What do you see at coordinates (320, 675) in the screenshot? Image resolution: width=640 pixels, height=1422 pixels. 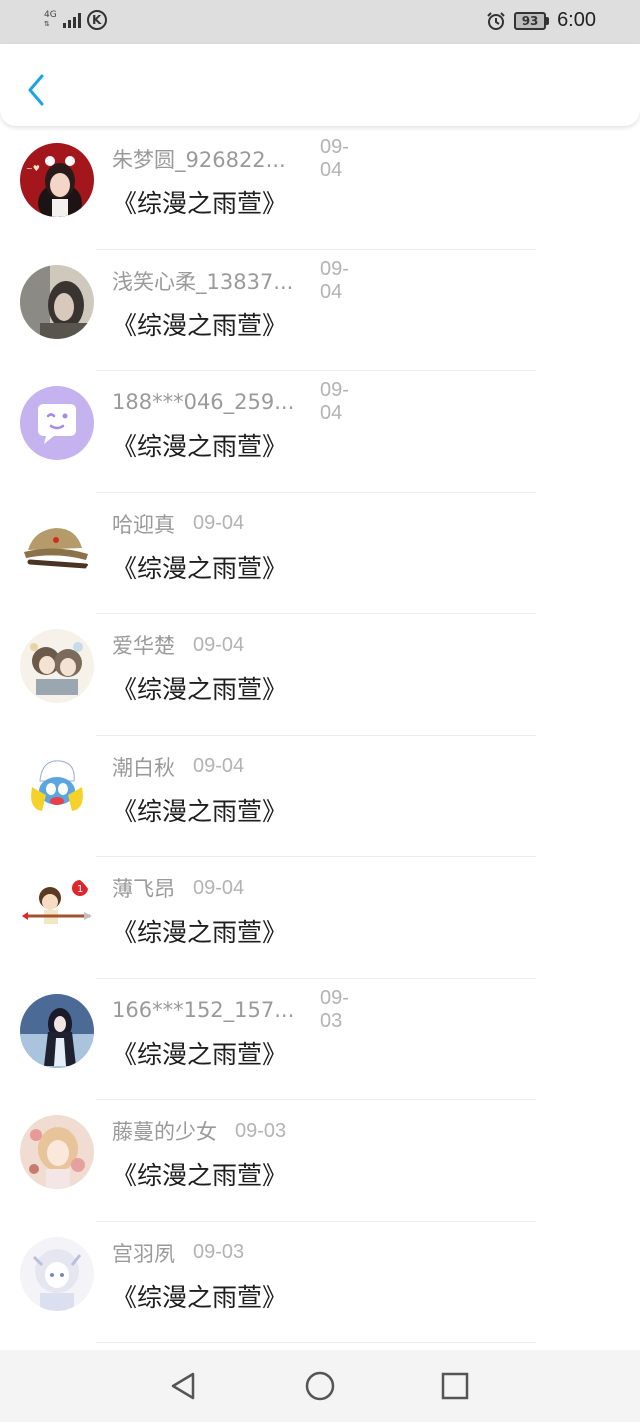 I see `list-item: 爱华楚 09-04 《综漫之雨萱》` at bounding box center [320, 675].